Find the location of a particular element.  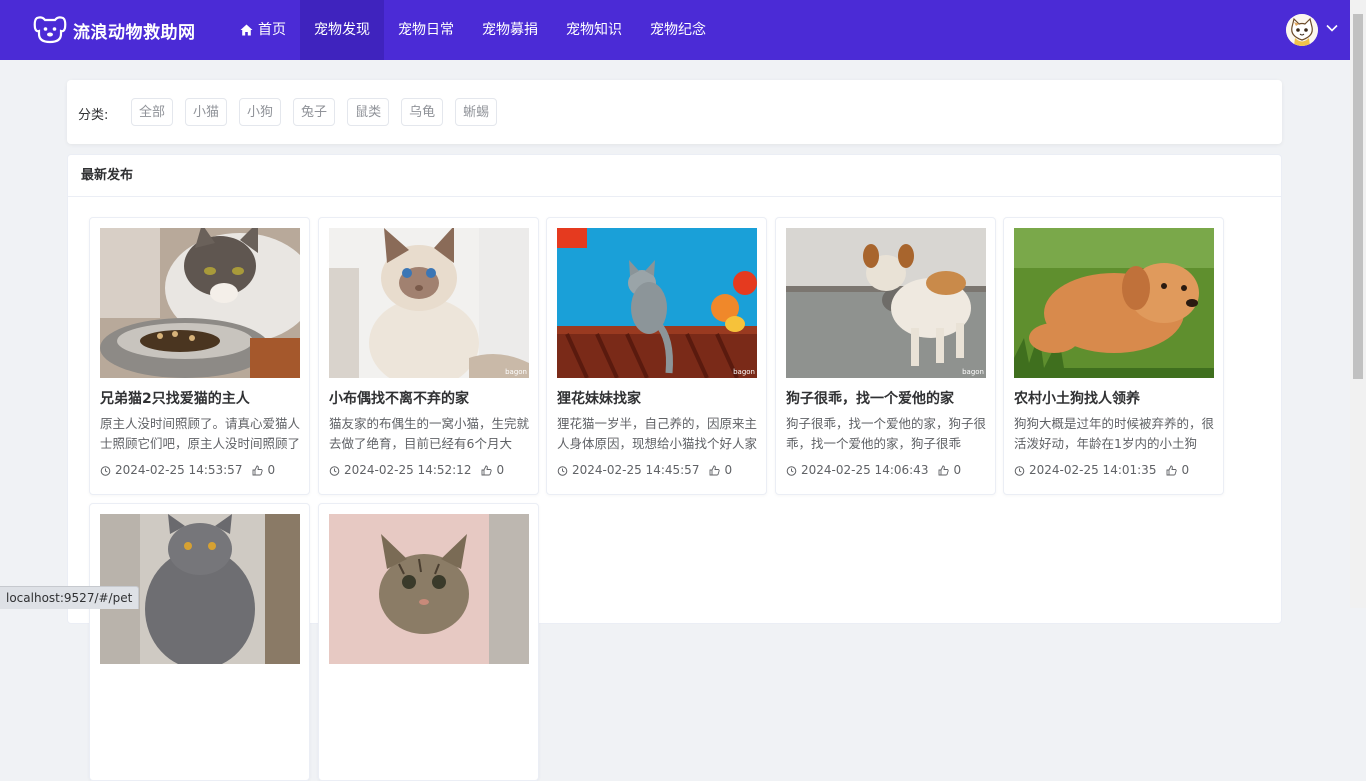

tag-lizard: 蜥蜴 is located at coordinates (476, 112).